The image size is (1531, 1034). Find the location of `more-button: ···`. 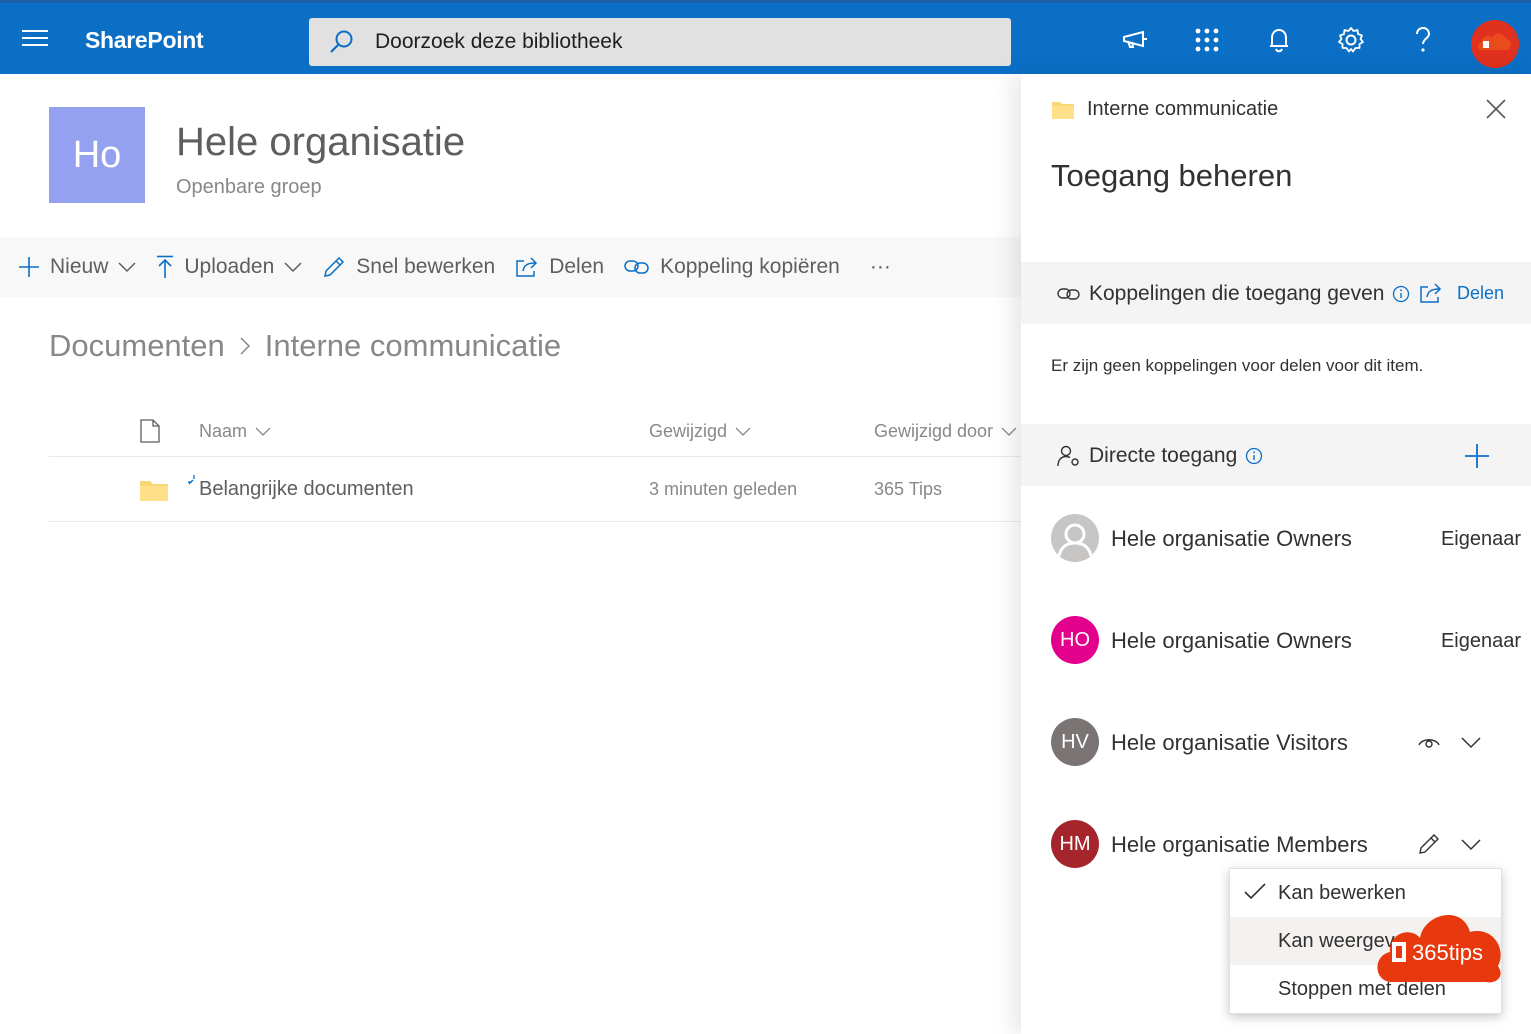

more-button: ··· is located at coordinates (875, 267).